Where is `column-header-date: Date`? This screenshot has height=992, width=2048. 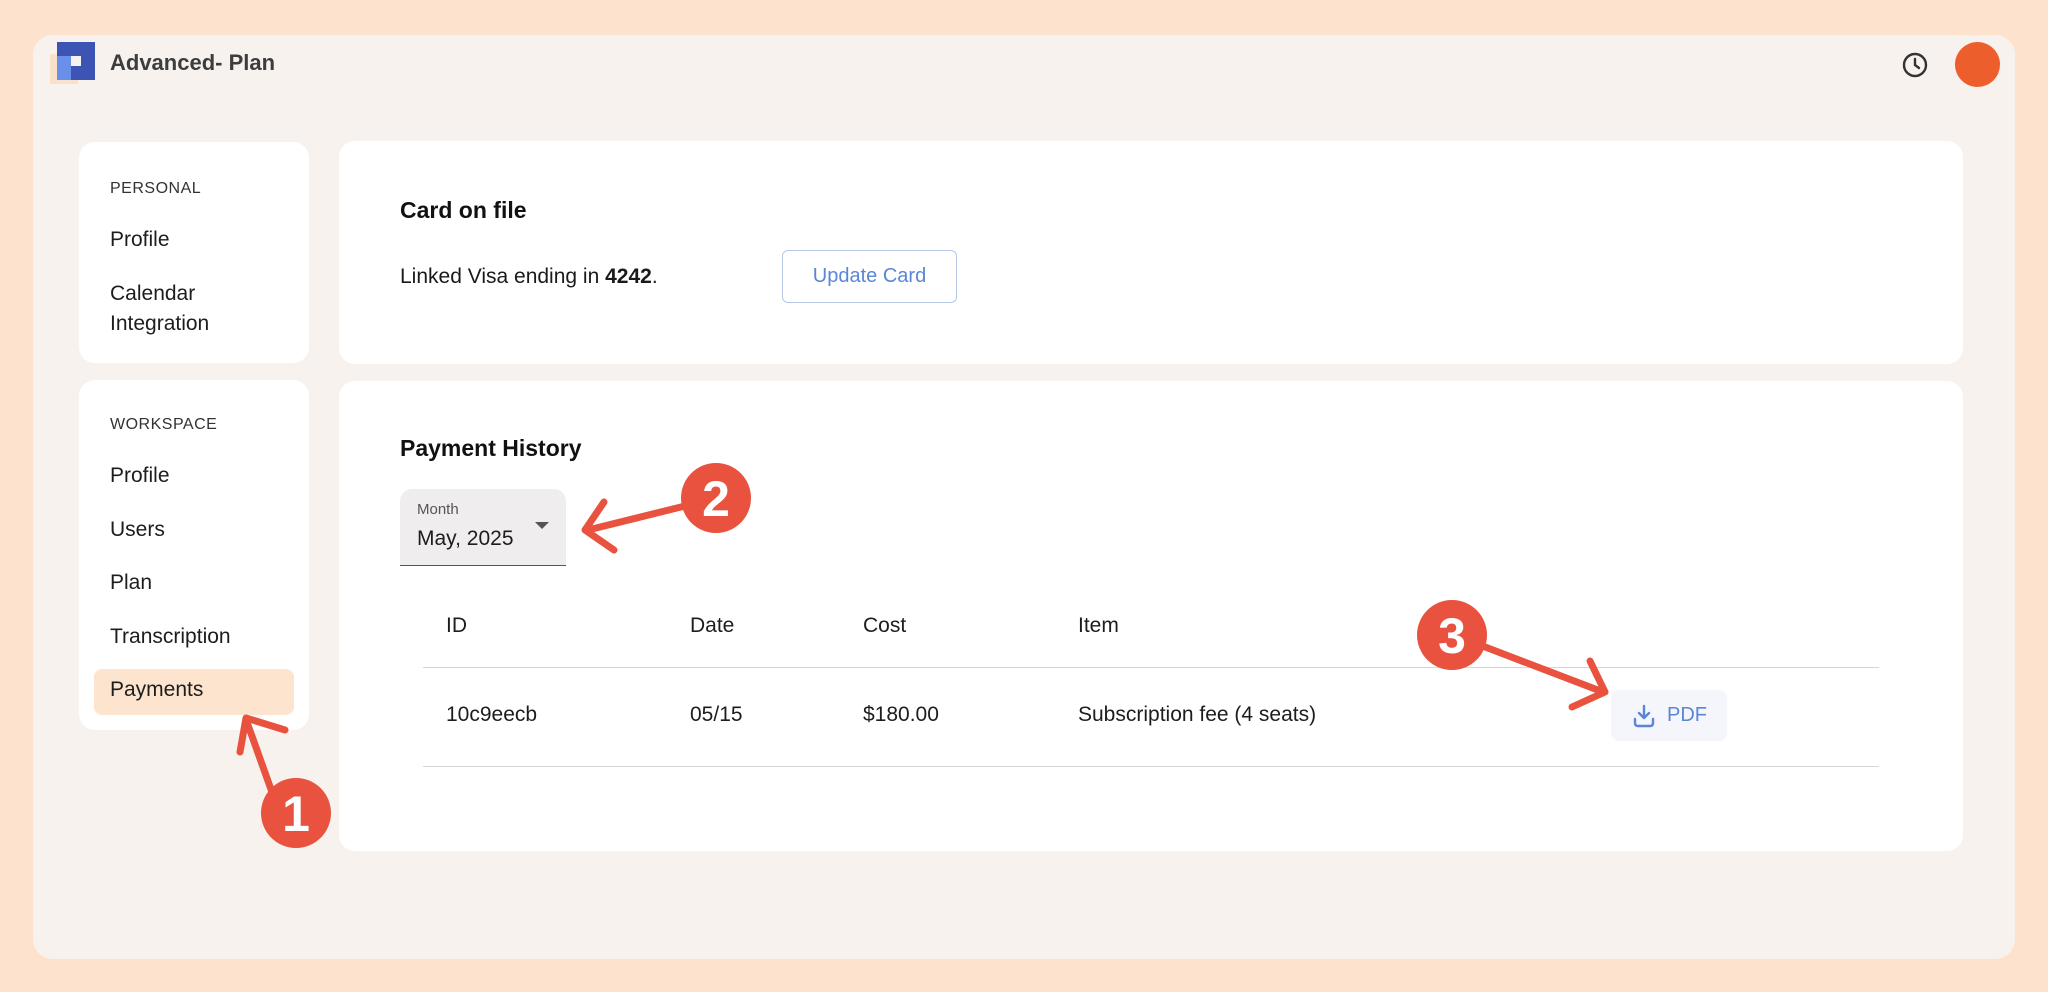
column-header-date: Date is located at coordinates (712, 625).